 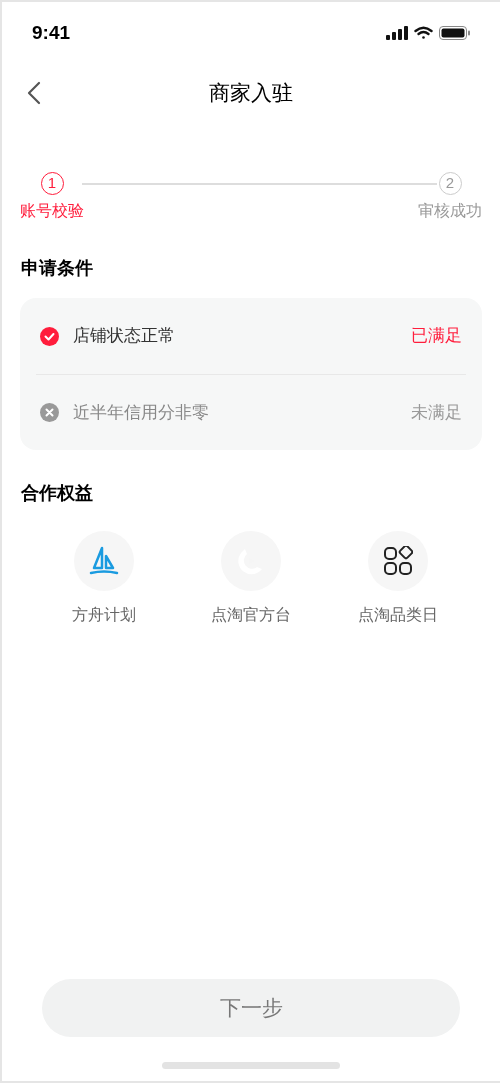 What do you see at coordinates (104, 561) in the screenshot?
I see `sailboat-icon` at bounding box center [104, 561].